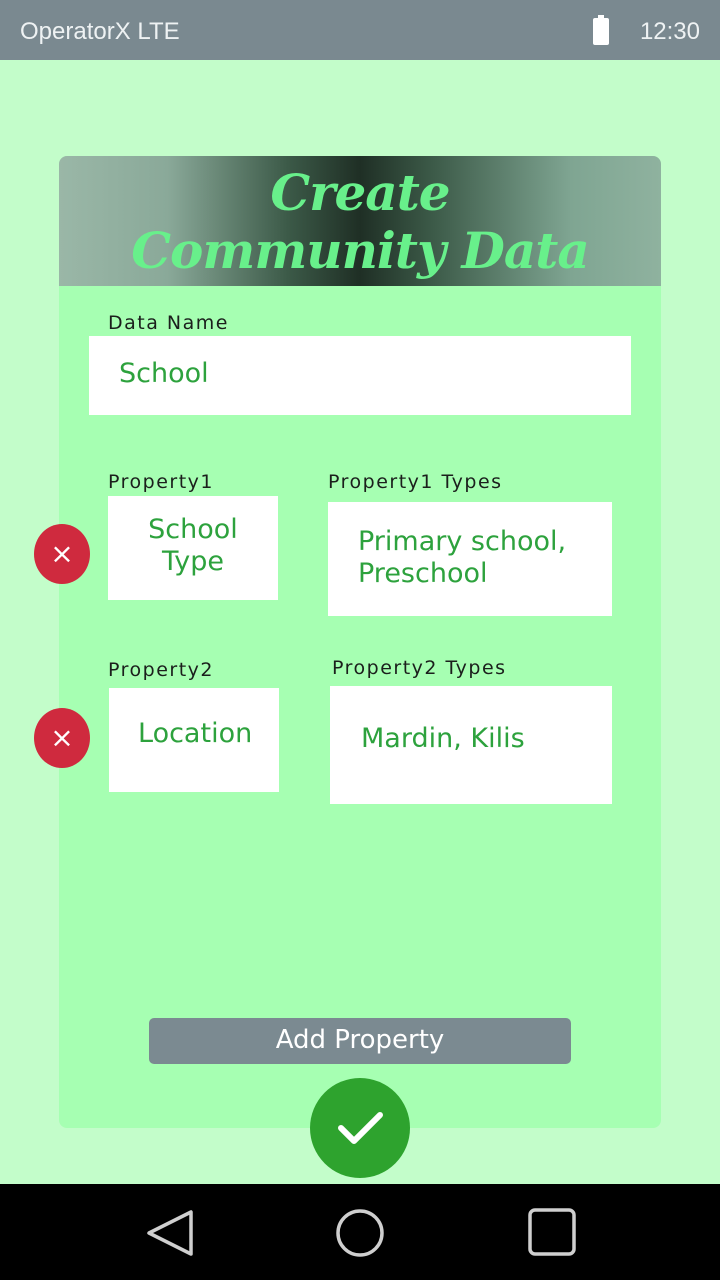  What do you see at coordinates (601, 30) in the screenshot?
I see `battery-icon` at bounding box center [601, 30].